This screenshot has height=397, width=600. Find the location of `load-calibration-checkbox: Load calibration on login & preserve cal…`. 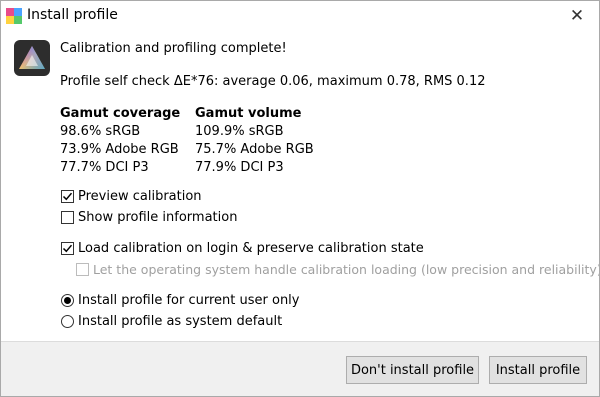

load-calibration-checkbox: Load calibration on login & preserve cal… is located at coordinates (242, 248).